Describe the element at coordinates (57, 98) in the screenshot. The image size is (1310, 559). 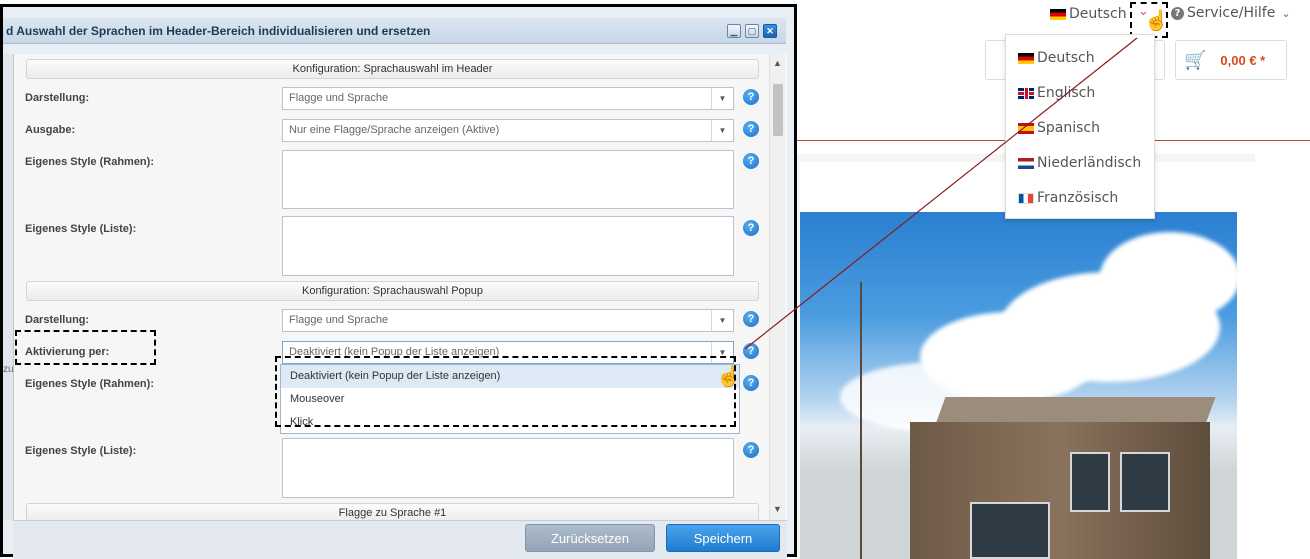
I see `darstellung-label: Darstellung:` at that location.